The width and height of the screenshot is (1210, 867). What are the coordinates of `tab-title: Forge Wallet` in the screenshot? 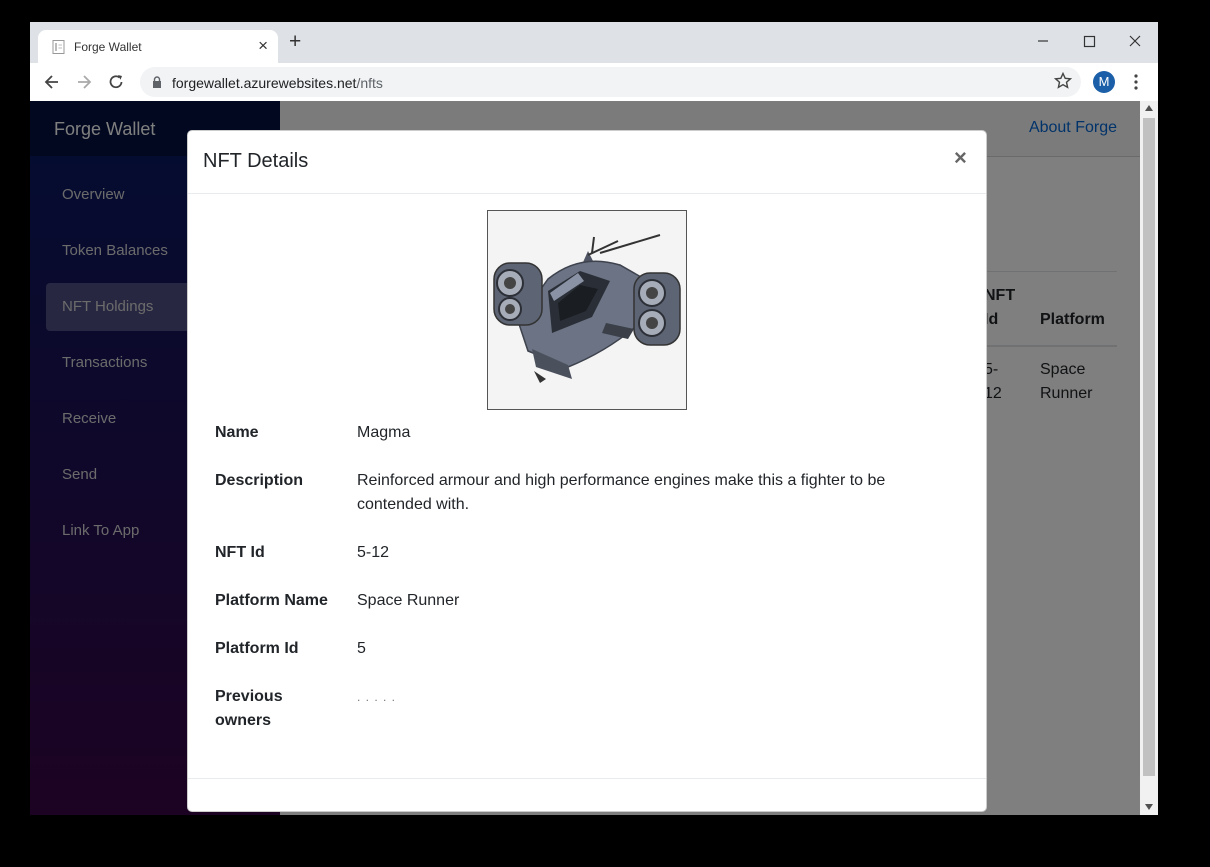 It's located at (108, 47).